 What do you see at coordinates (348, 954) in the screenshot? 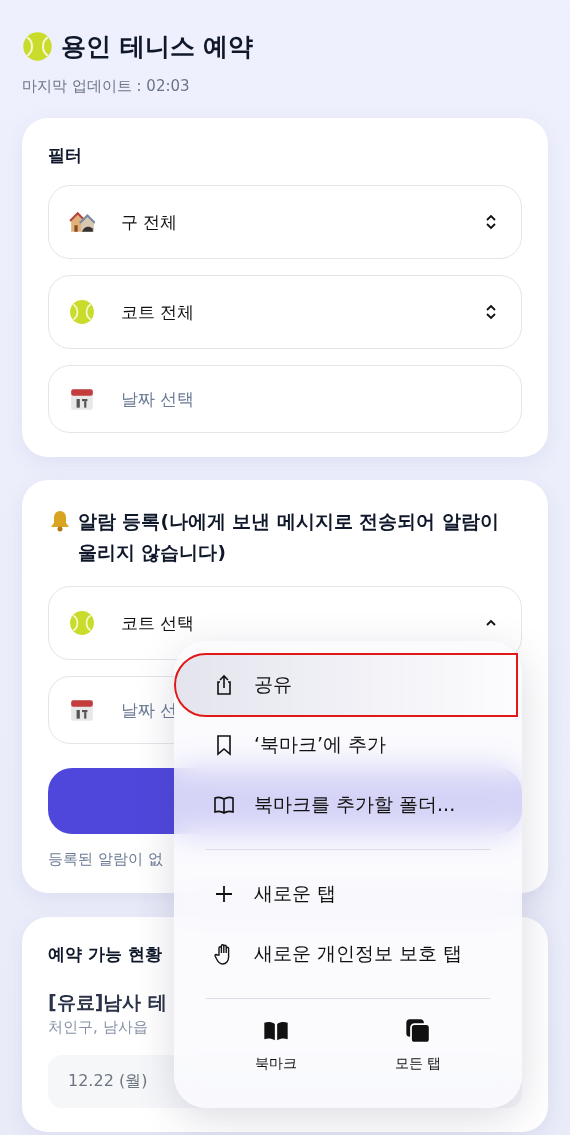
I see `menu-item: 새로운 개인정보 보호 탭` at bounding box center [348, 954].